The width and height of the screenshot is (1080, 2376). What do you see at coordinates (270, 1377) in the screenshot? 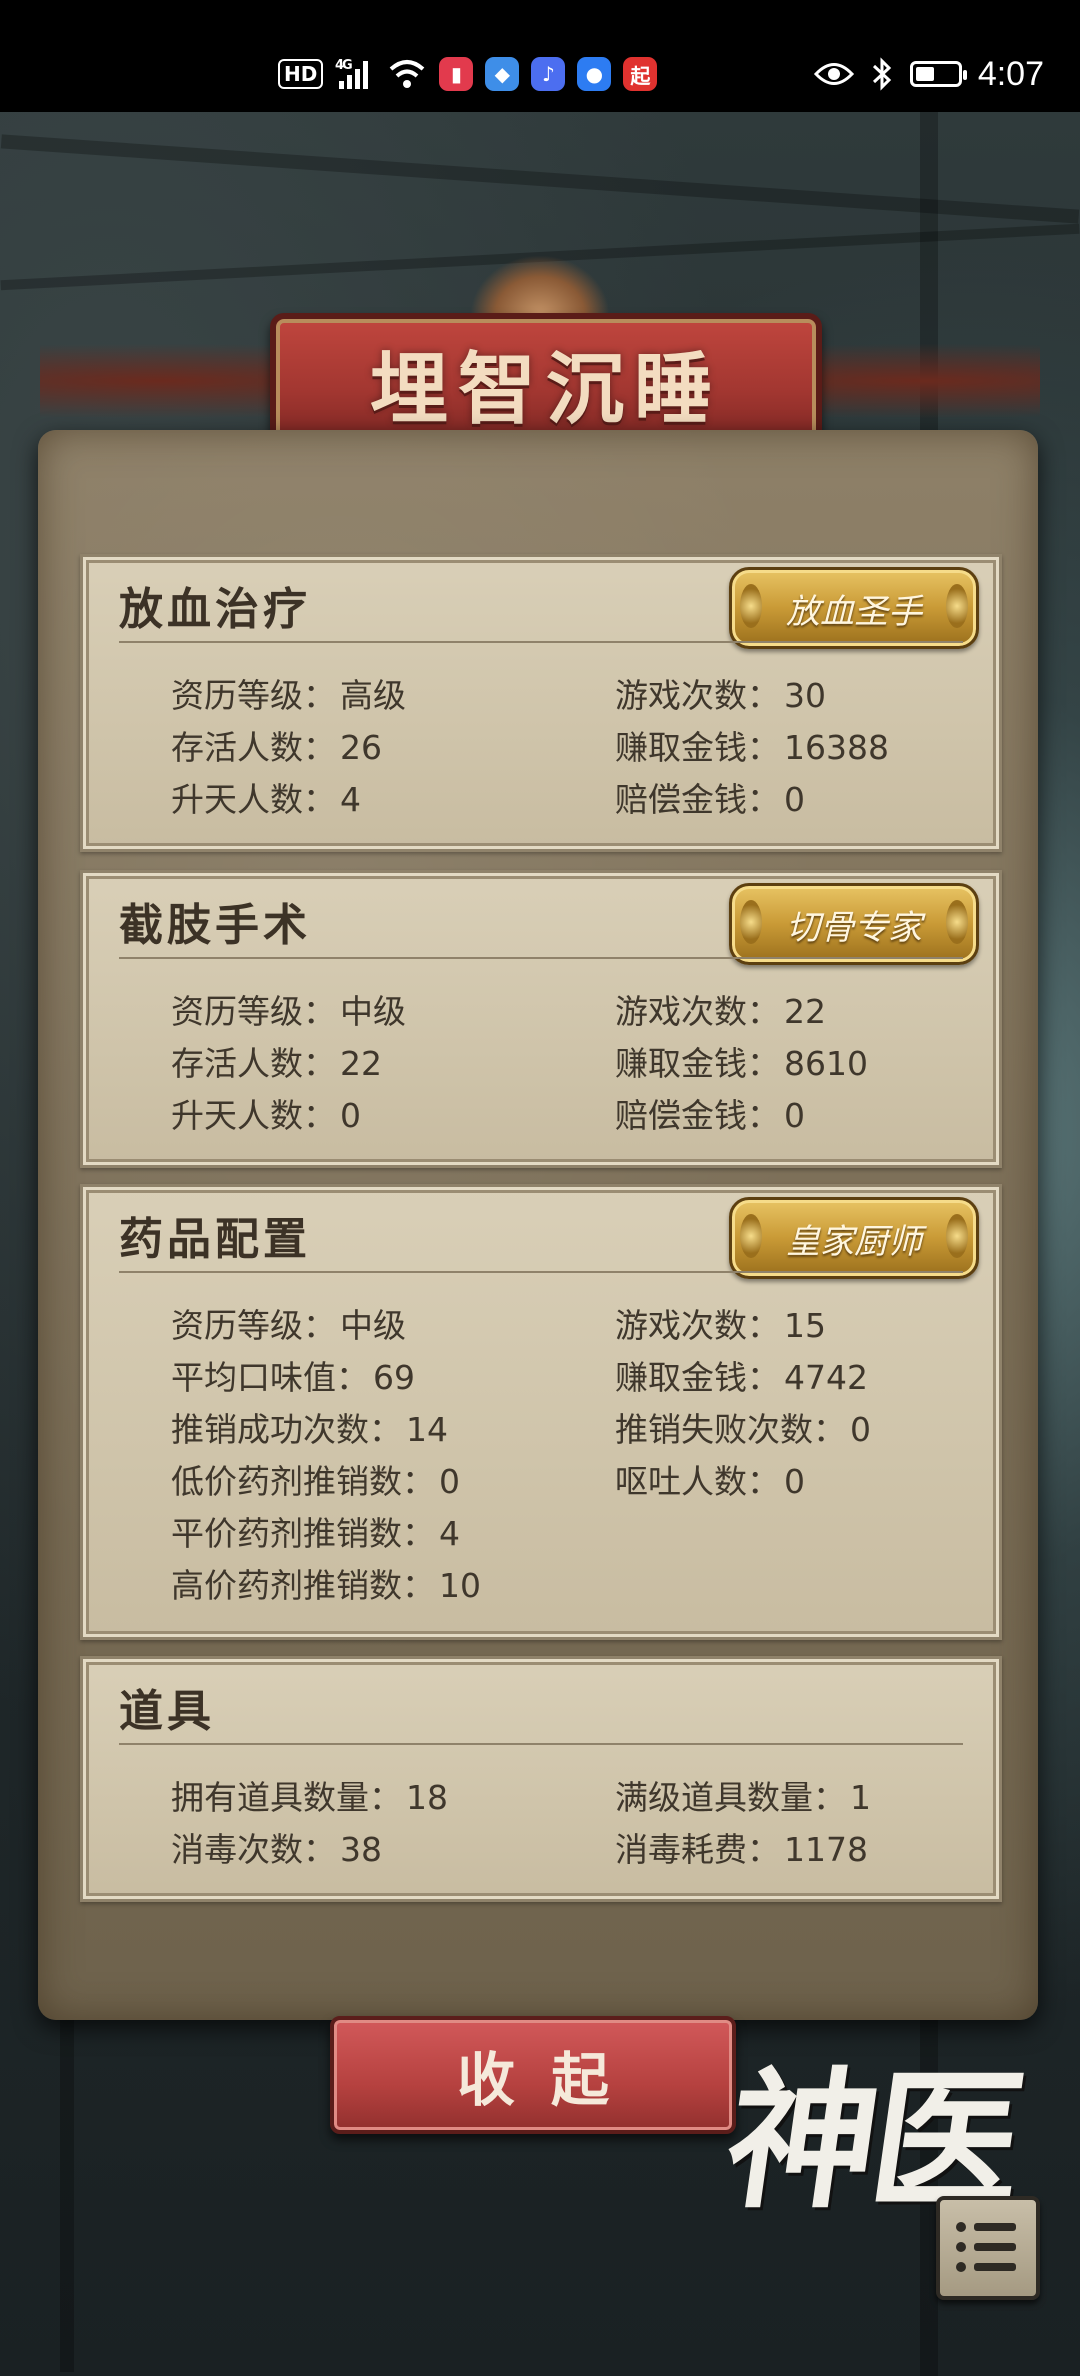
I see `stat-label: 平均口味值：` at bounding box center [270, 1377].